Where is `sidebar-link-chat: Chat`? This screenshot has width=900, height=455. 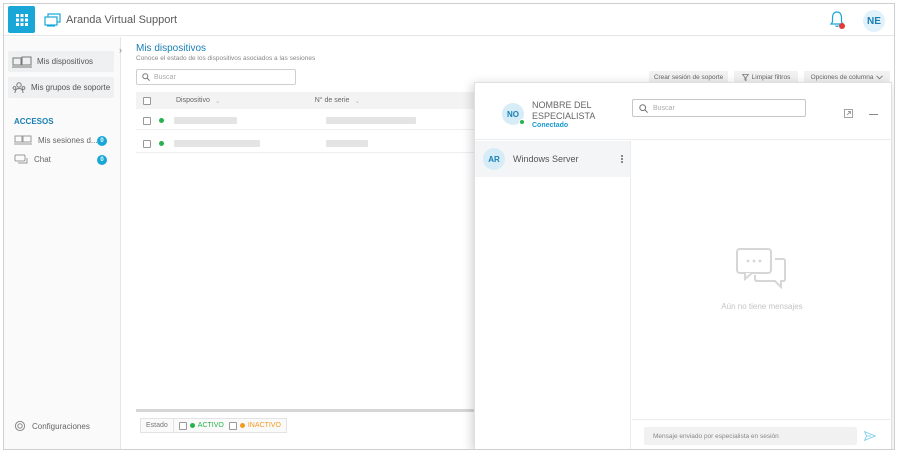
sidebar-link-chat: Chat is located at coordinates (32, 159).